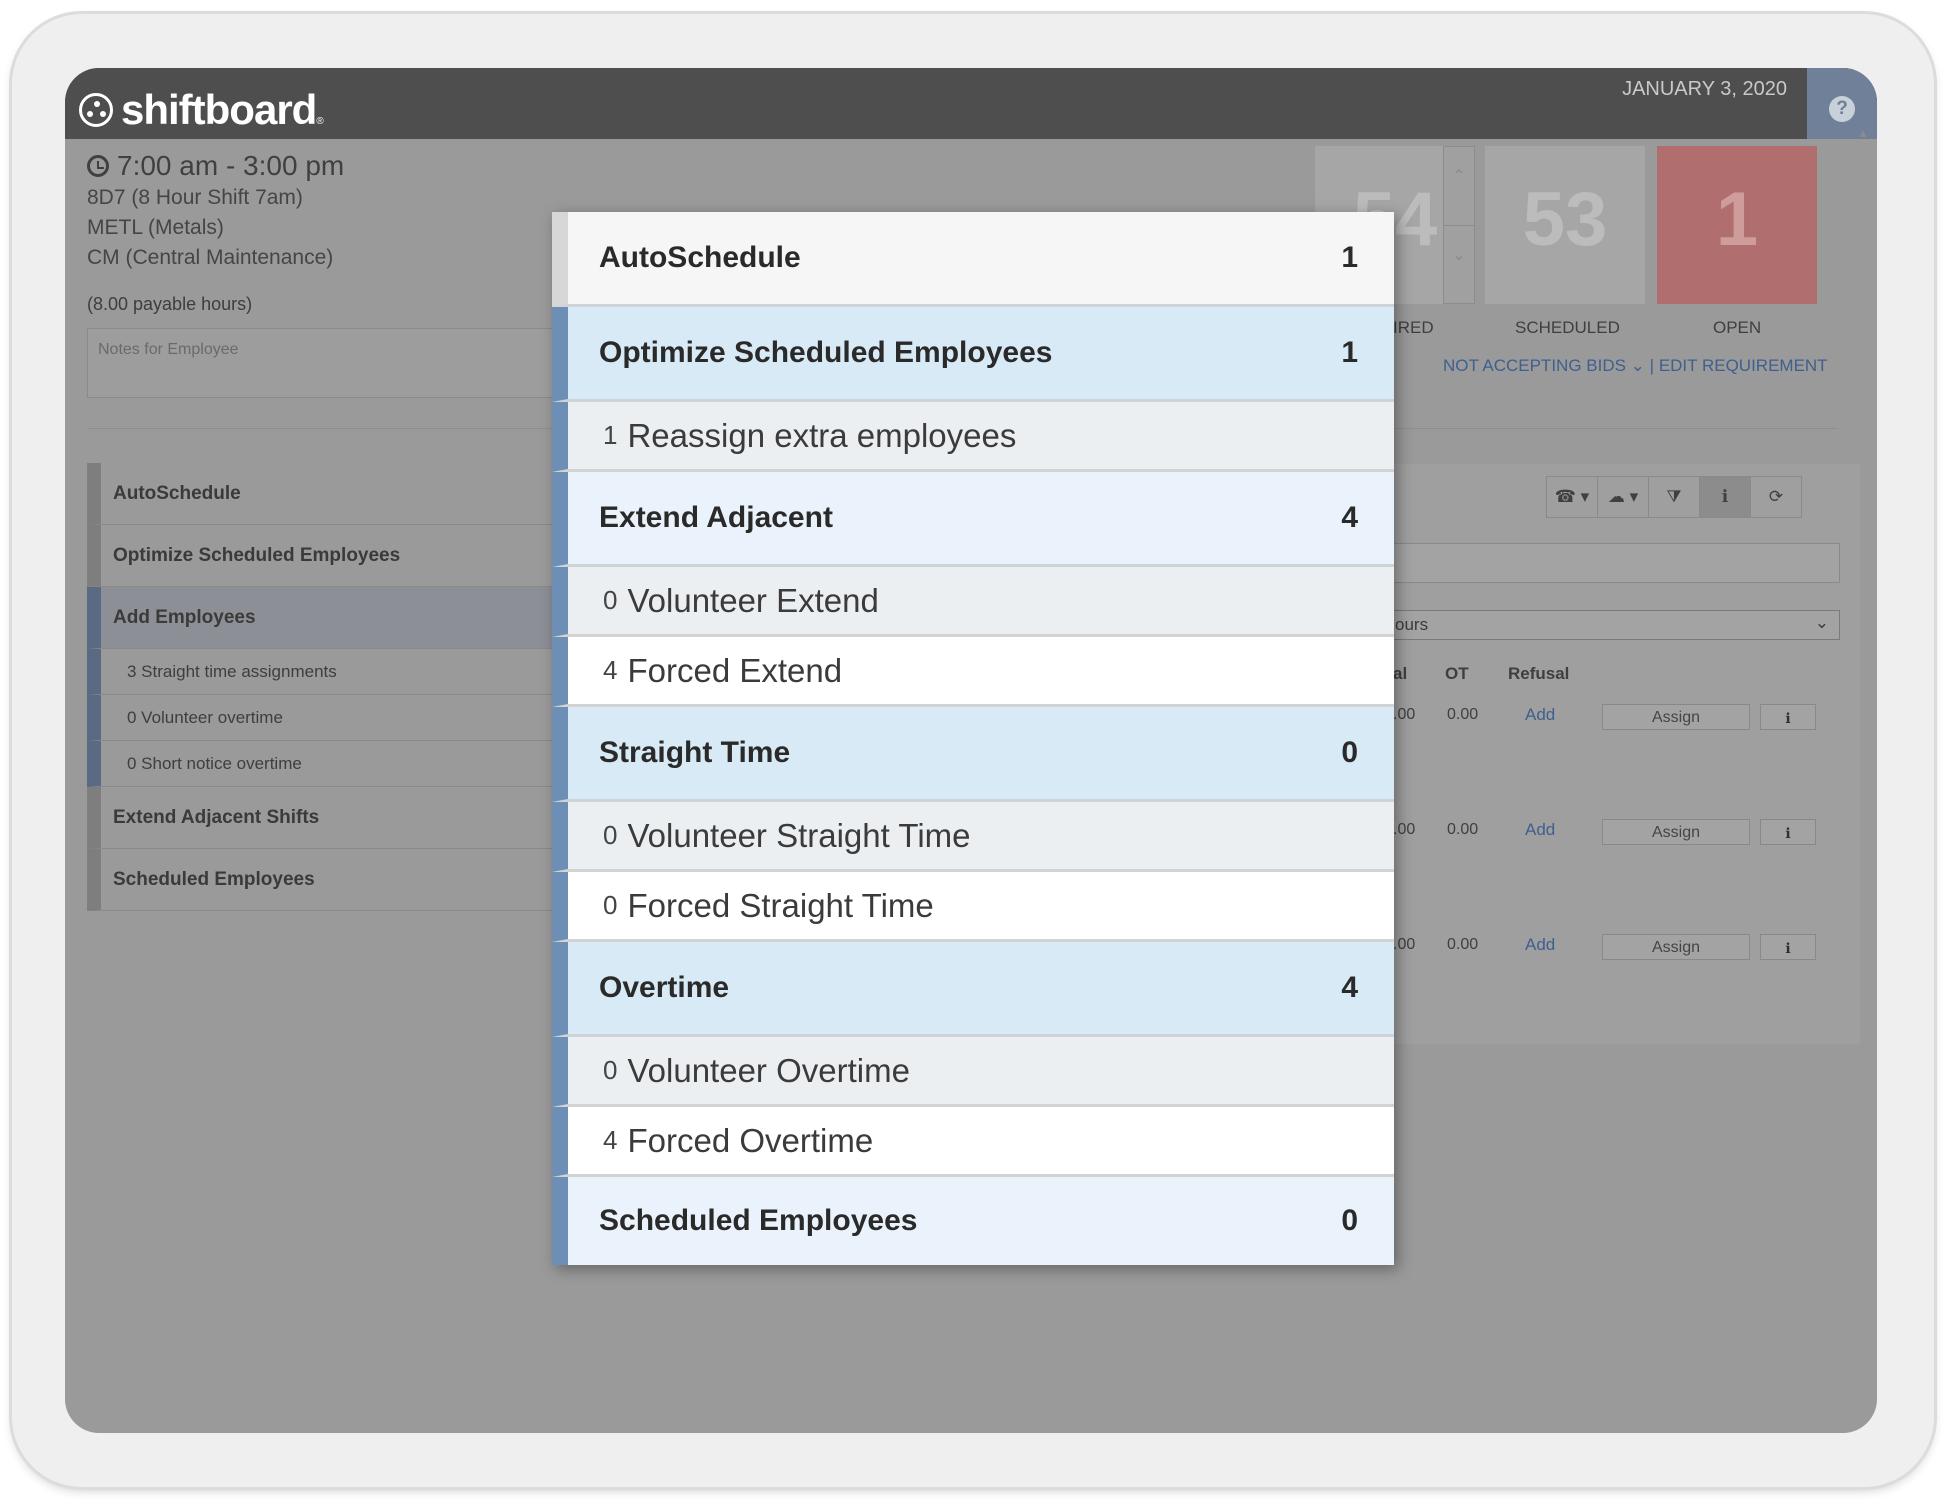  I want to click on popup-volunteer-extend: 0 Volunteer Extend, so click(973, 602).